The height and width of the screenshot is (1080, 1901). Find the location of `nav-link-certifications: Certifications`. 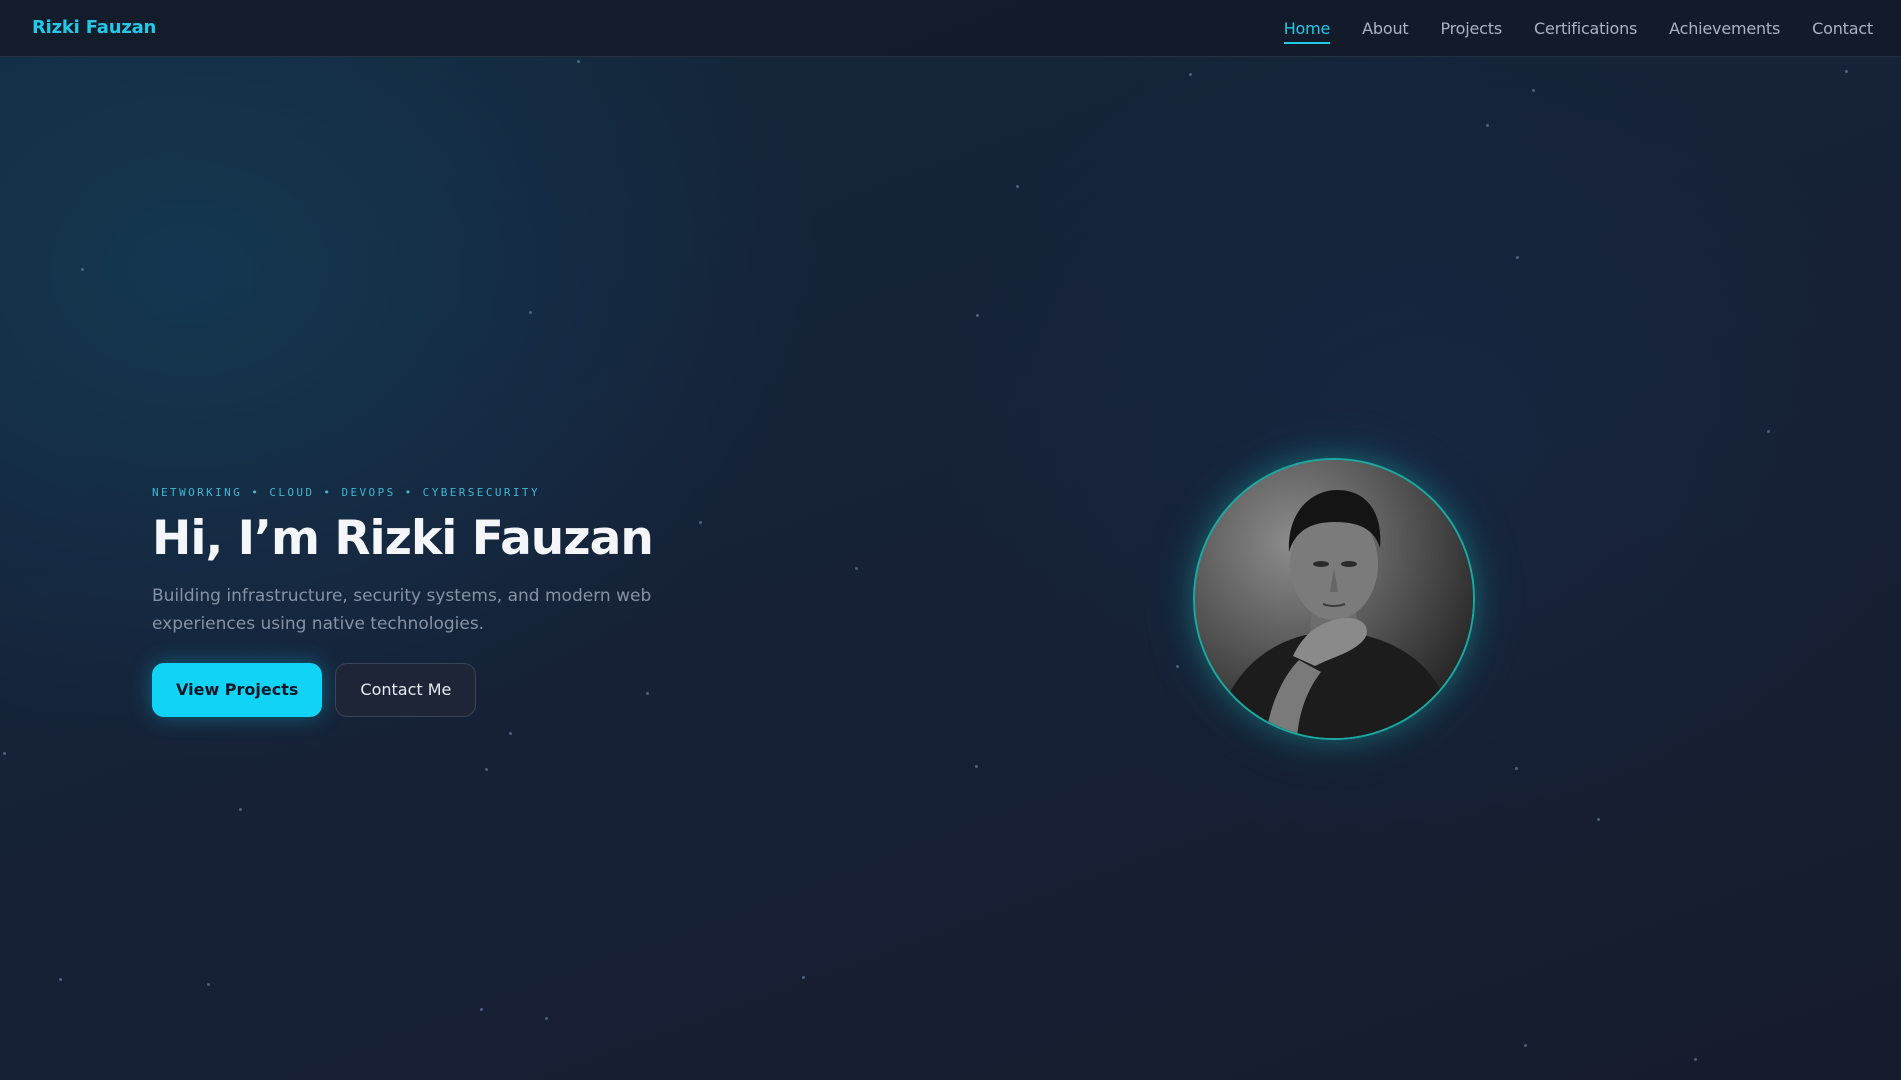

nav-link-certifications: Certifications is located at coordinates (1585, 31).